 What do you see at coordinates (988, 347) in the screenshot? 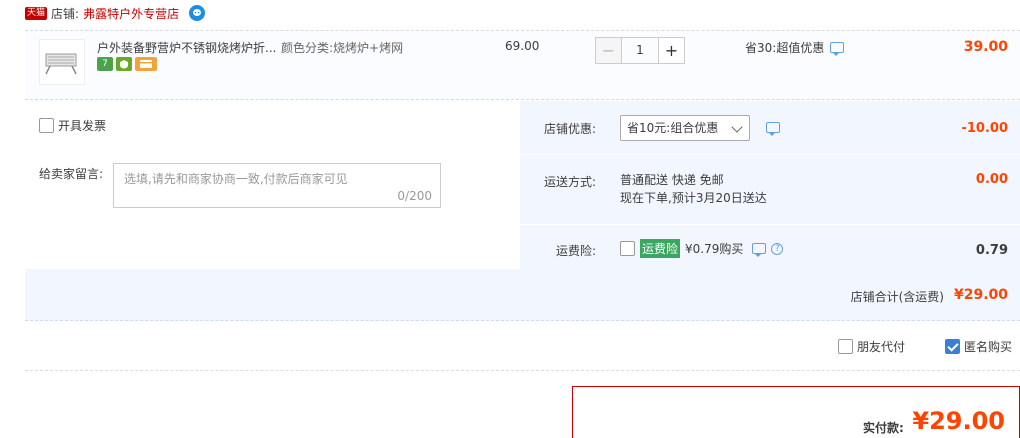
I see `anonymous-label: 匿名购买` at bounding box center [988, 347].